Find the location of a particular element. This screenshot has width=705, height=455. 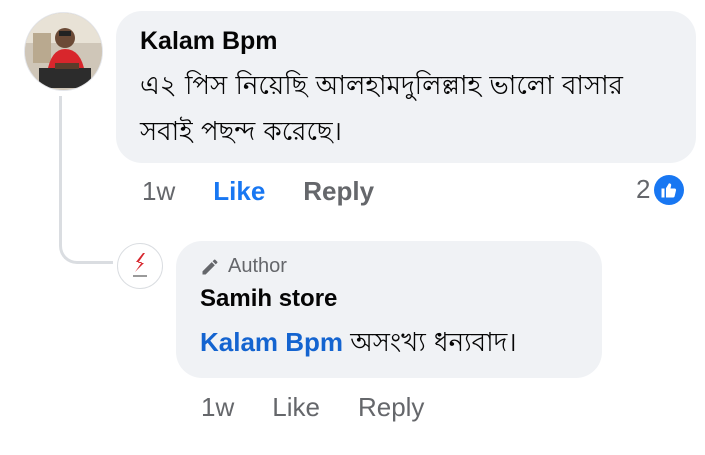

author-badge: Author is located at coordinates (401, 266).